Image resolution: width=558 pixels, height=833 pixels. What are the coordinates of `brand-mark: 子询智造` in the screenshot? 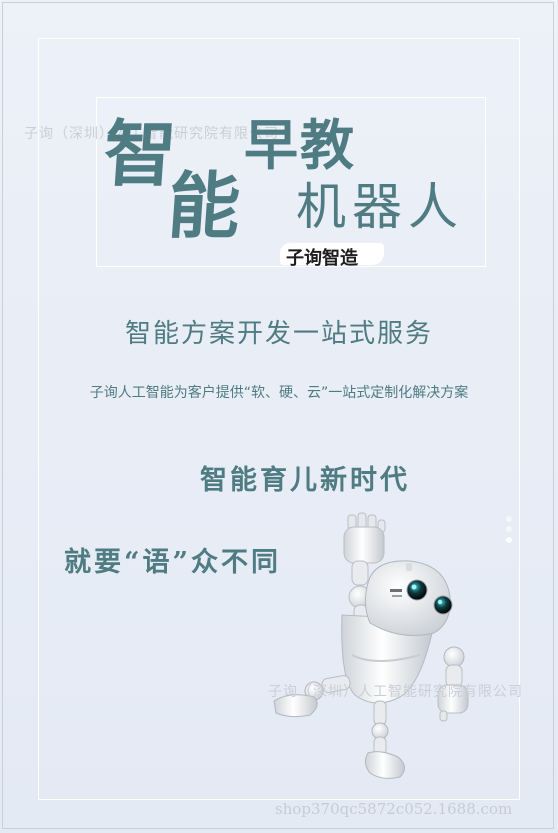 It's located at (322, 258).